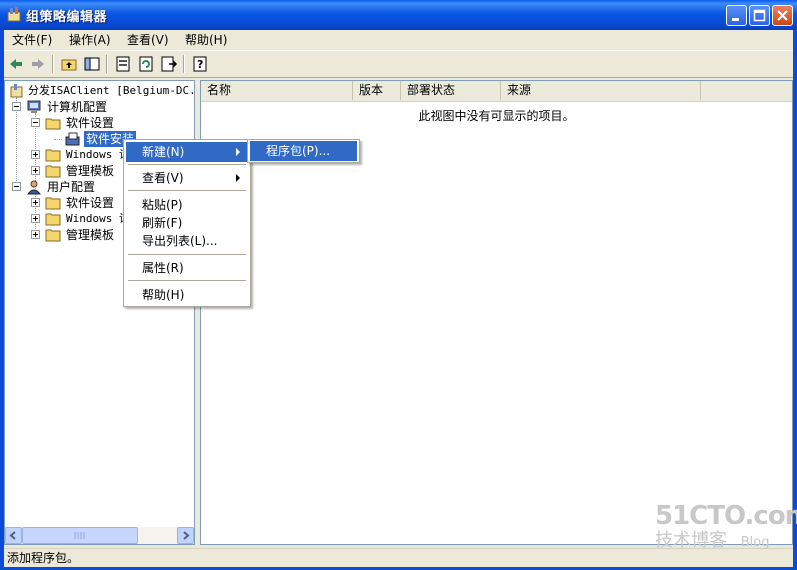 This screenshot has width=797, height=570. I want to click on column-header-source: 来源, so click(601, 90).